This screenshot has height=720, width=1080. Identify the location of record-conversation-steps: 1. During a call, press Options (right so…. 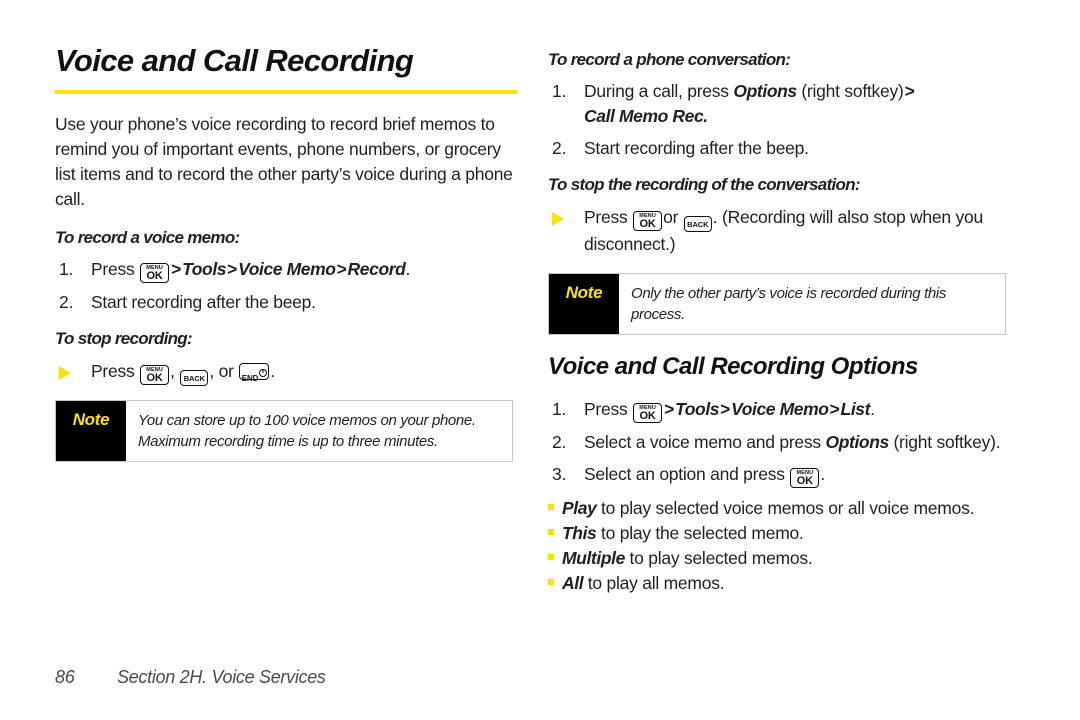
(783, 120).